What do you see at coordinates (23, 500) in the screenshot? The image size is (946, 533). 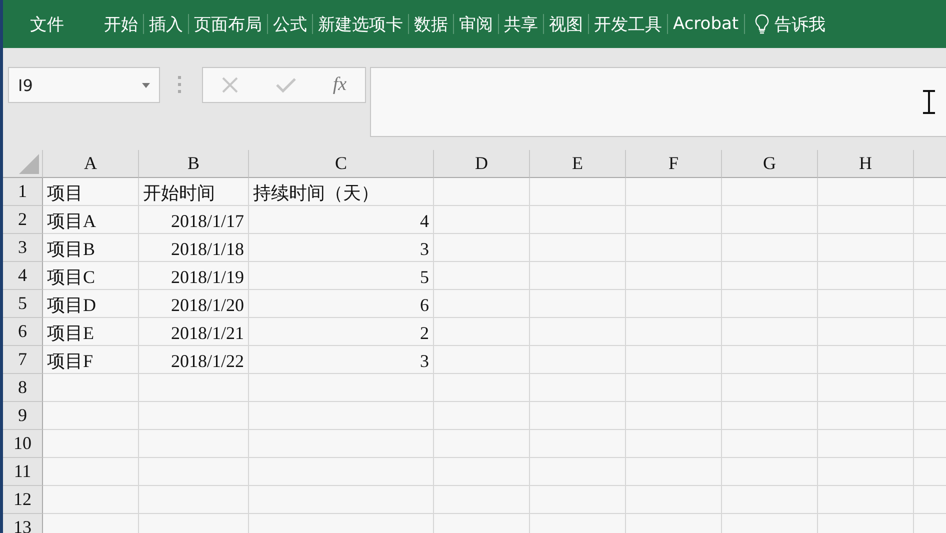 I see `row-header: 12` at bounding box center [23, 500].